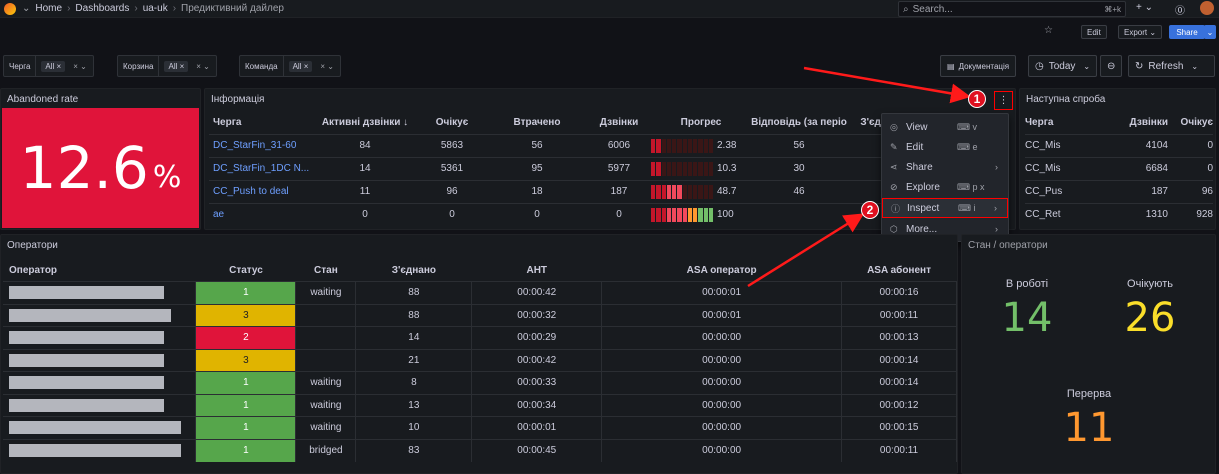 This screenshot has height=474, width=1219. I want to click on cell: 96, so click(1190, 191).